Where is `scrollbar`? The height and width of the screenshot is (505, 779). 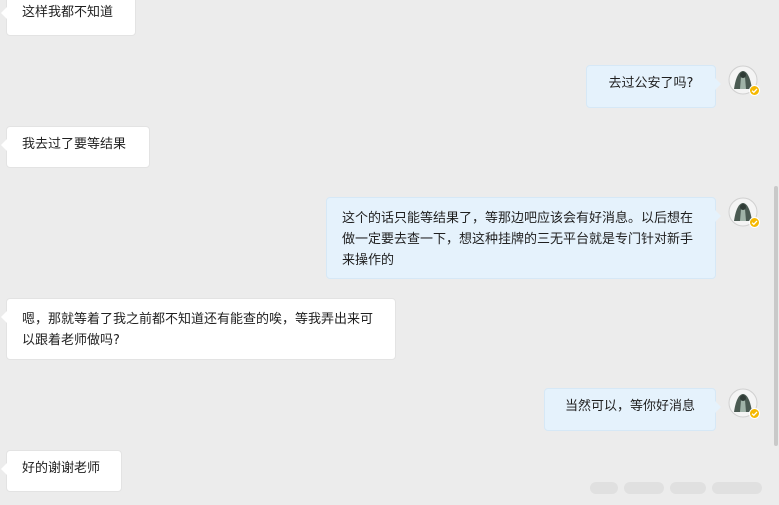 scrollbar is located at coordinates (776, 316).